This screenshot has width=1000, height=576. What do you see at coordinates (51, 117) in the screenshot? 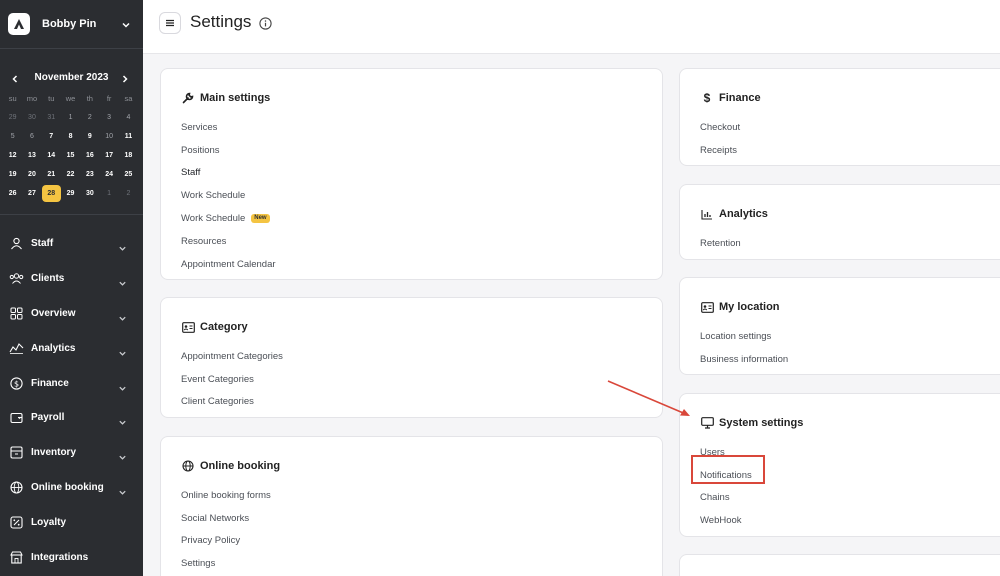
I see `calendar-day: 31` at bounding box center [51, 117].